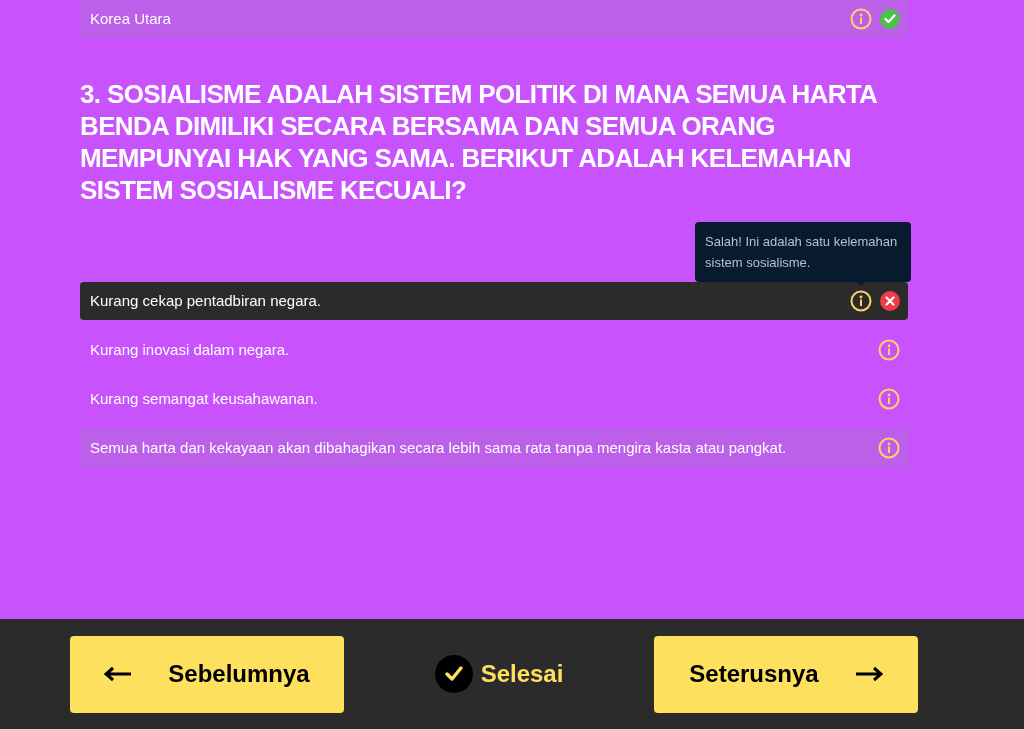 The width and height of the screenshot is (1024, 729). Describe the element at coordinates (494, 19) in the screenshot. I see `answer-option: Korea Utara` at that location.